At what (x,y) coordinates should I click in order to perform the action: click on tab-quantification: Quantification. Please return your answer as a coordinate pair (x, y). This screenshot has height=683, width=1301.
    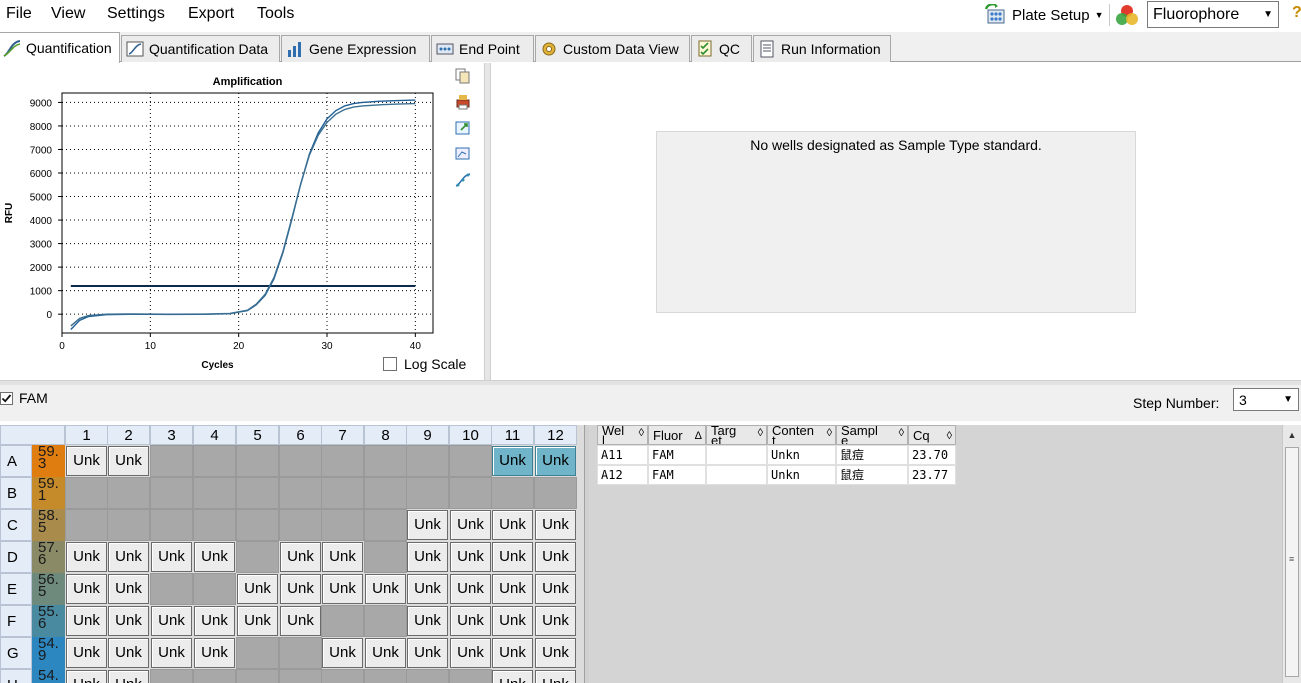
    Looking at the image, I should click on (60, 47).